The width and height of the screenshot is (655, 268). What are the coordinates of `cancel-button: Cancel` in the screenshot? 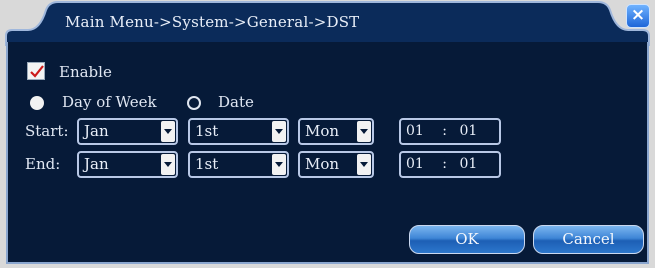 It's located at (588, 239).